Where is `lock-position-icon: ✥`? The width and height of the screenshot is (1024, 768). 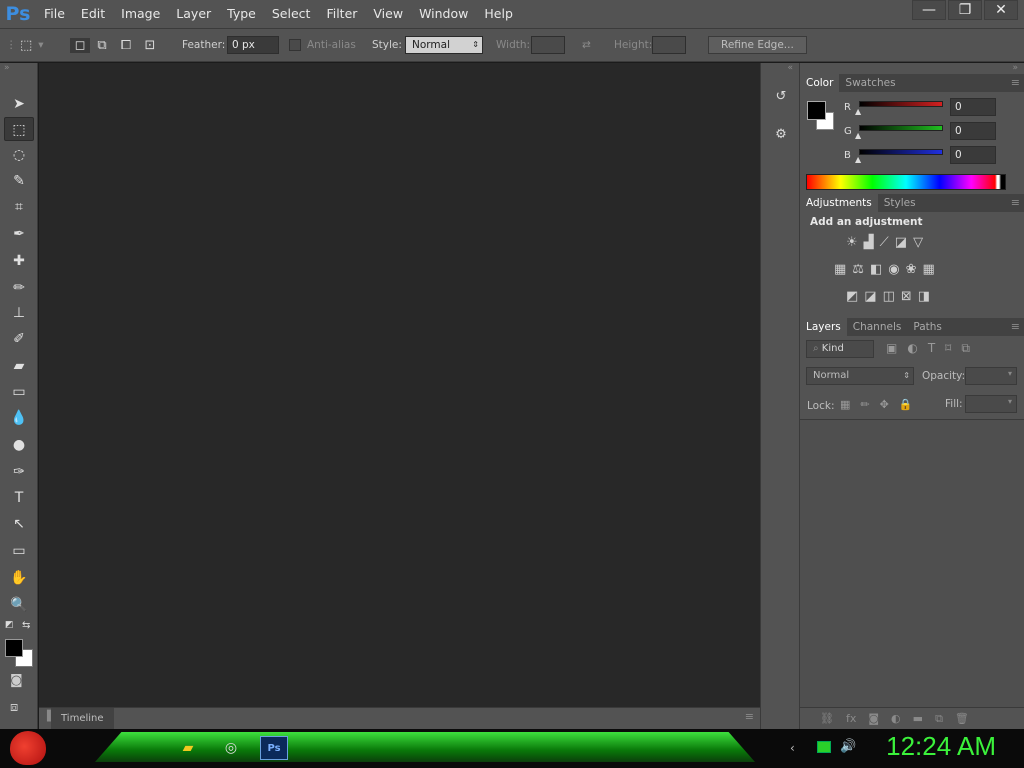
lock-position-icon: ✥ is located at coordinates (884, 404).